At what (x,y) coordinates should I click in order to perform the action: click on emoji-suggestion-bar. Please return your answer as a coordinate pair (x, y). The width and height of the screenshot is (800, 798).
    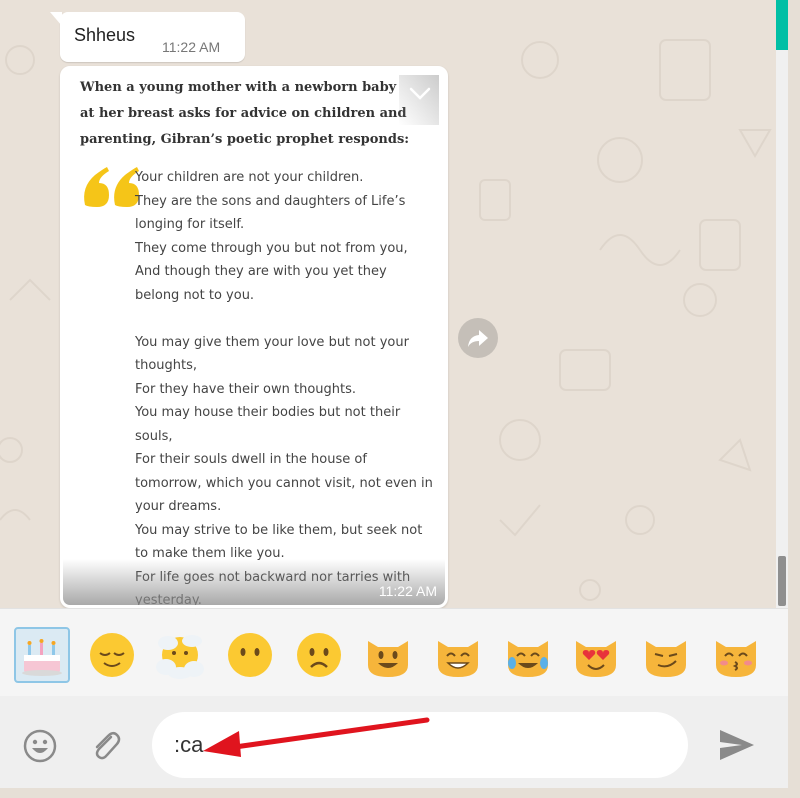
    Looking at the image, I should click on (394, 652).